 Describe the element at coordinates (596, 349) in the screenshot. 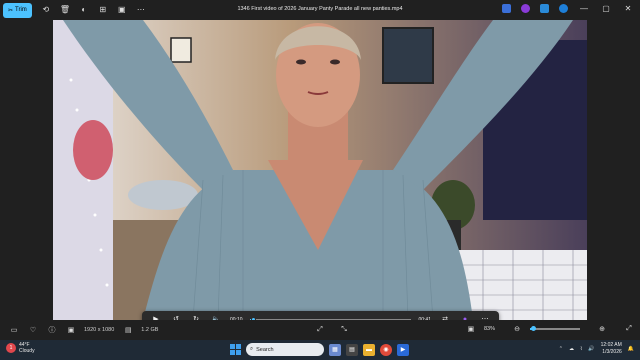

I see `system-tray: ⌃ ☁ ⌇ 🔊 12:02 AM 1/3/2026 🔔` at that location.